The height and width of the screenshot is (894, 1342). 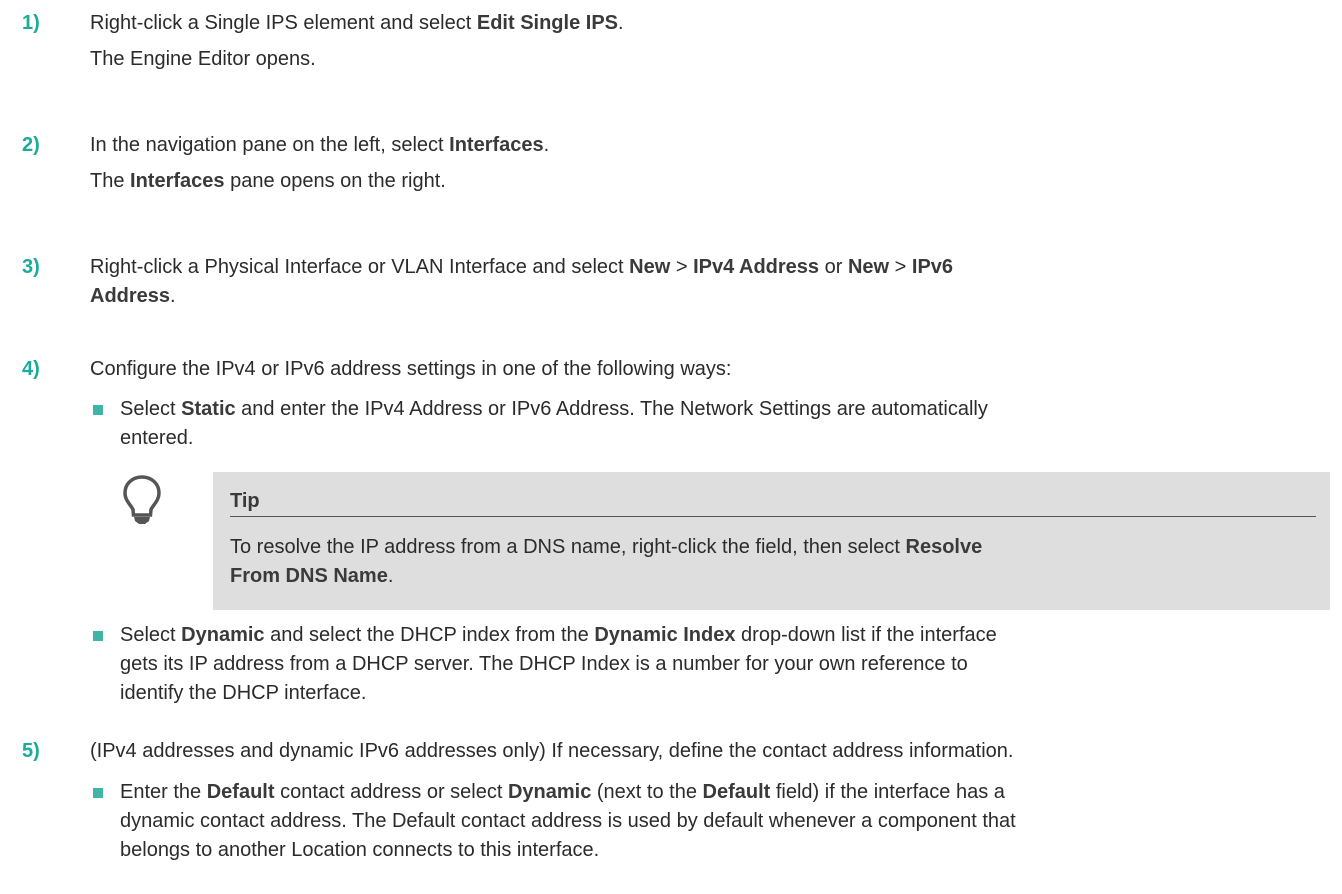 I want to click on tip-line: From DNS Name., so click(x=606, y=576).